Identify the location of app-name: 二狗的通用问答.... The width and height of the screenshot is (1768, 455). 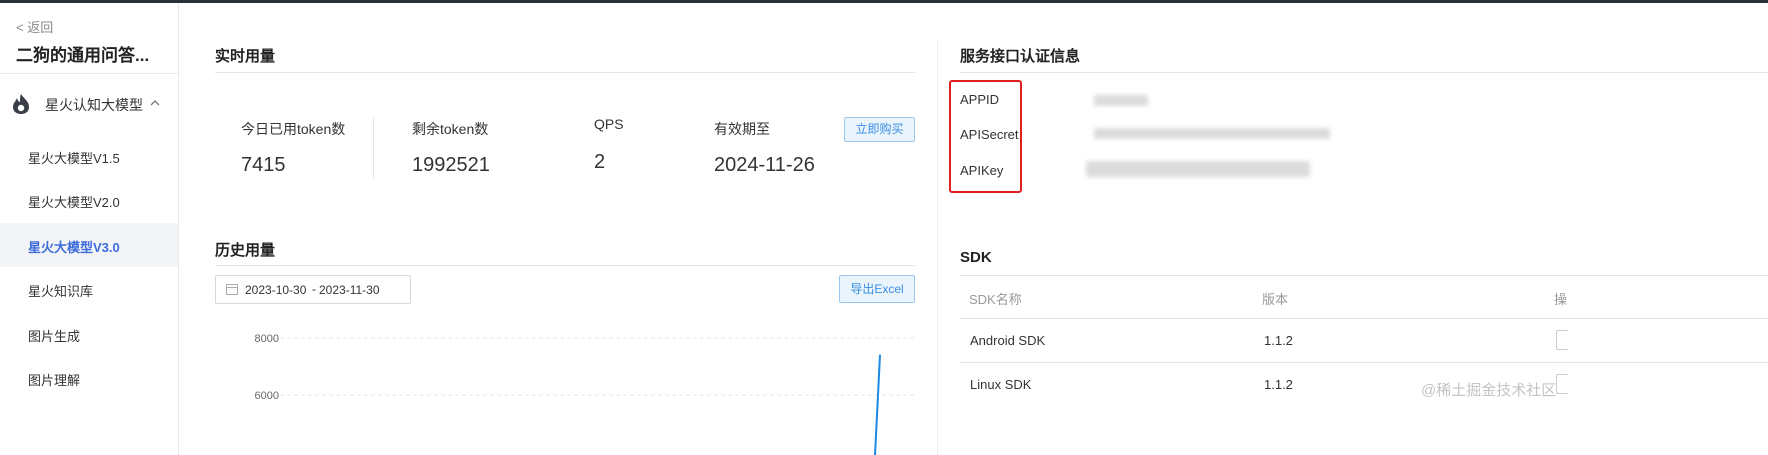
(83, 55).